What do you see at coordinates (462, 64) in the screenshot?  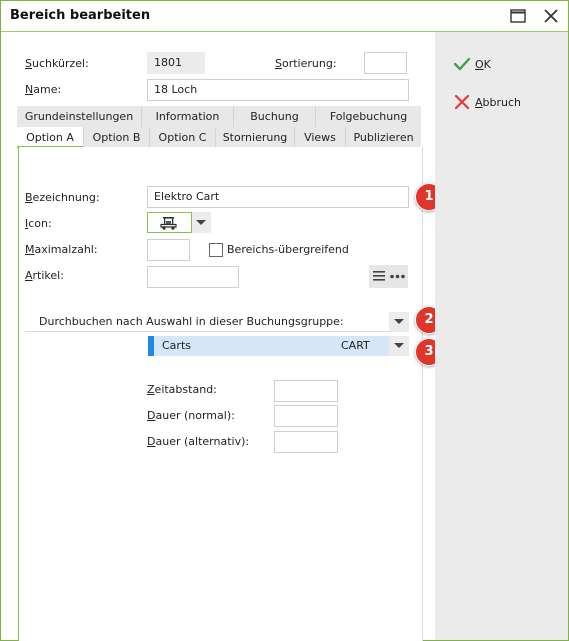 I see `checkmark-icon` at bounding box center [462, 64].